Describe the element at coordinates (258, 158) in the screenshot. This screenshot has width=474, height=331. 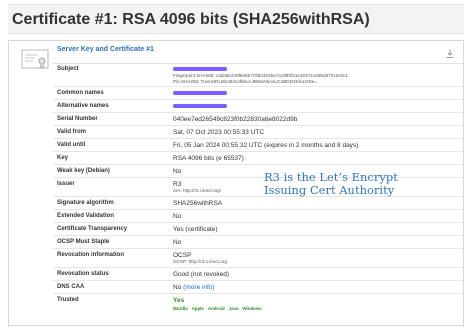
I see `row-key: Key RSA 4096 bits (e 65537)` at that location.